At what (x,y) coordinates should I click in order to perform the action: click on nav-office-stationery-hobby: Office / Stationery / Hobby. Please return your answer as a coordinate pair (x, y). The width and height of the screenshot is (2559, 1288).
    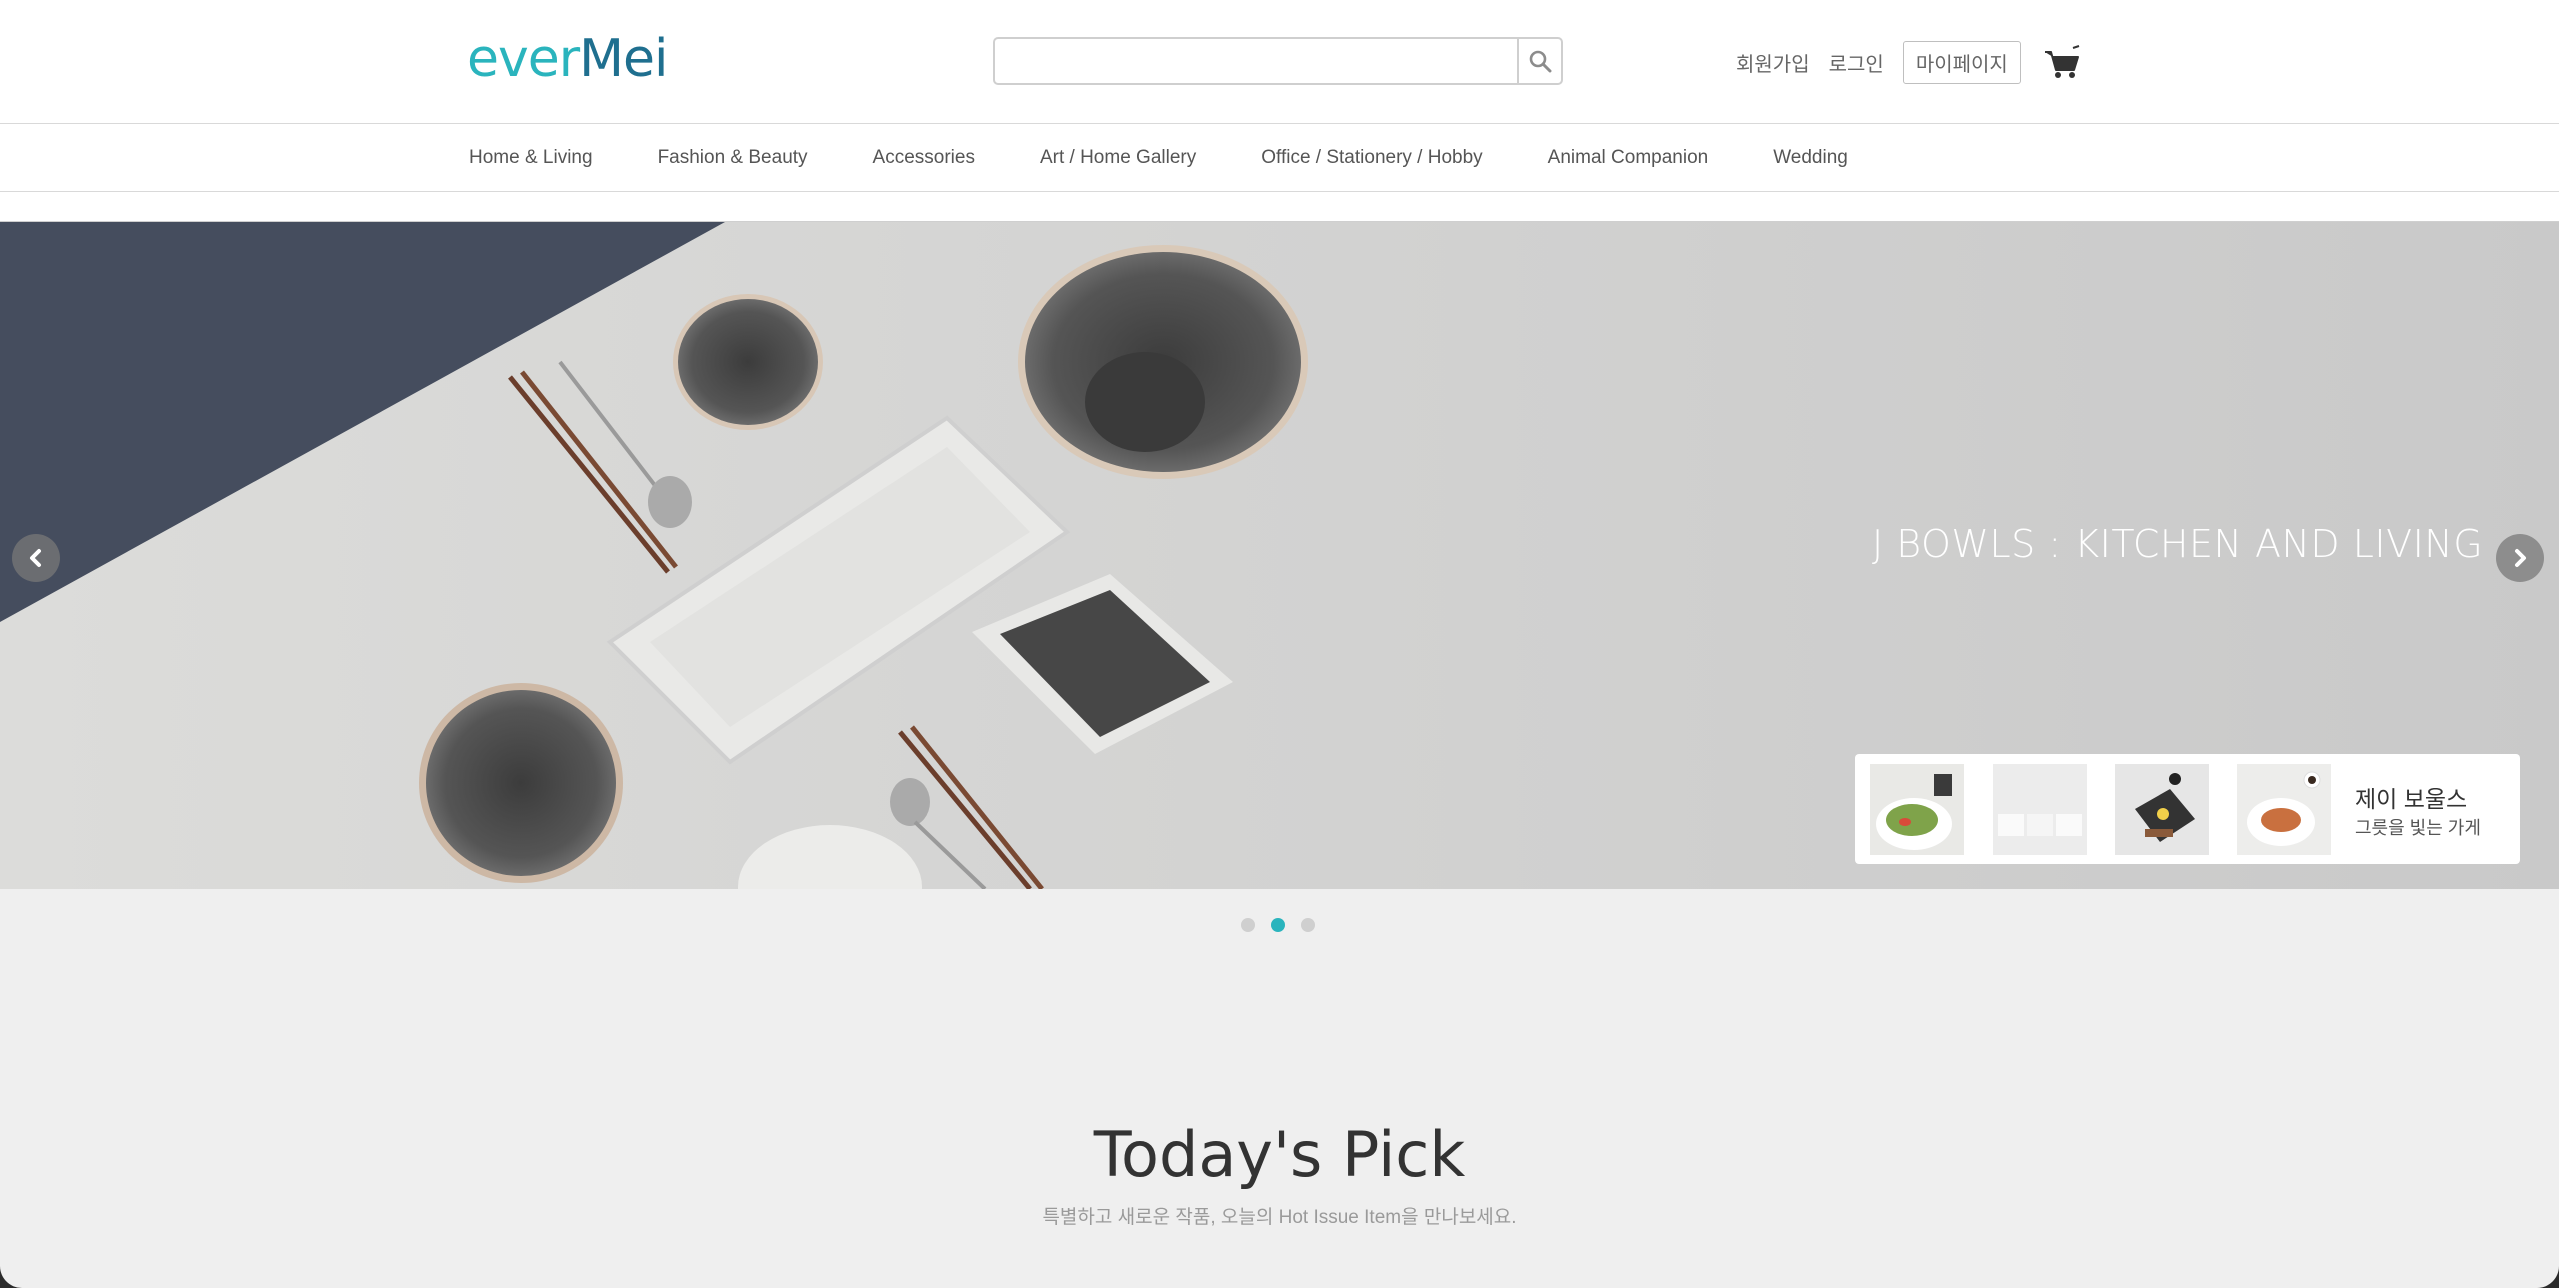
    Looking at the image, I should click on (1371, 158).